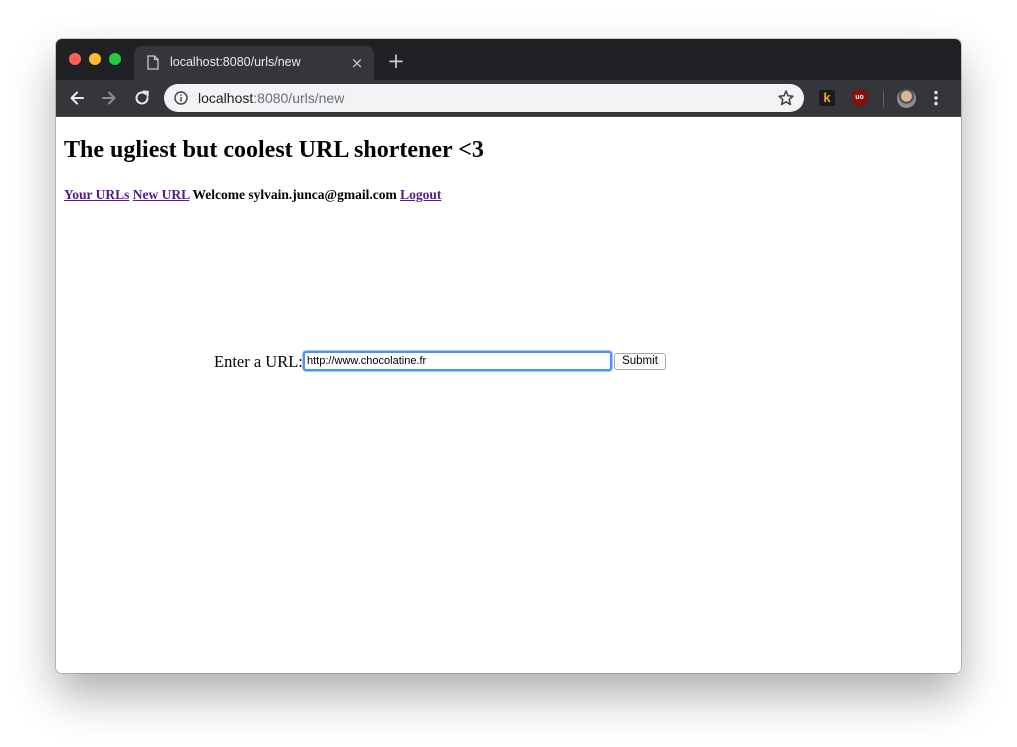  What do you see at coordinates (153, 62) in the screenshot?
I see `page-icon` at bounding box center [153, 62].